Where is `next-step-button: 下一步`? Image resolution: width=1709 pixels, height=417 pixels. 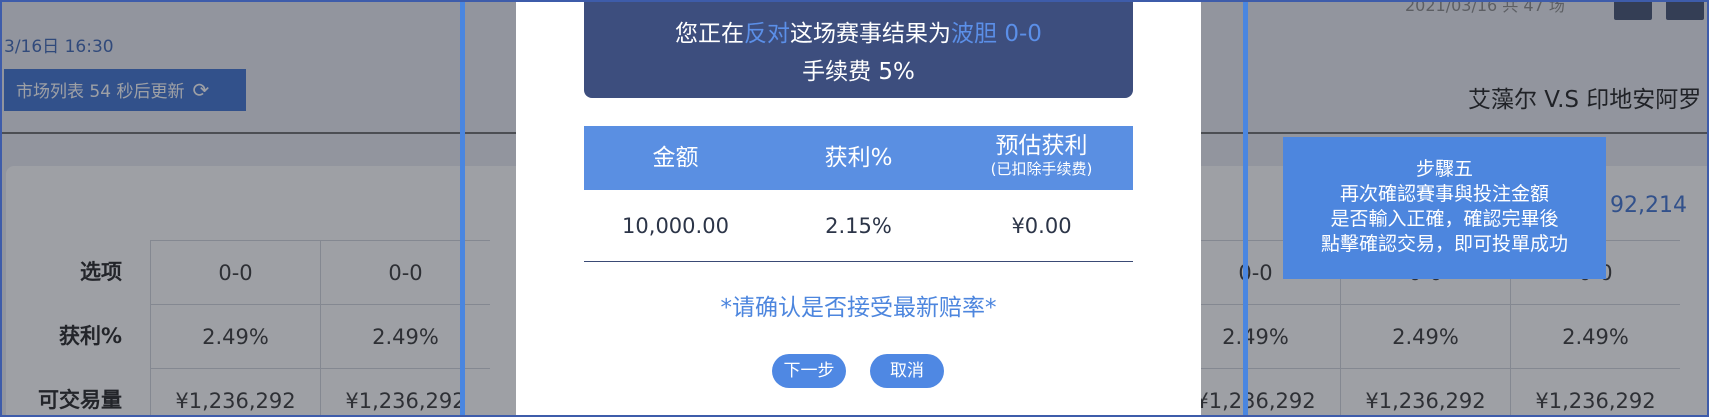 next-step-button: 下一步 is located at coordinates (809, 371).